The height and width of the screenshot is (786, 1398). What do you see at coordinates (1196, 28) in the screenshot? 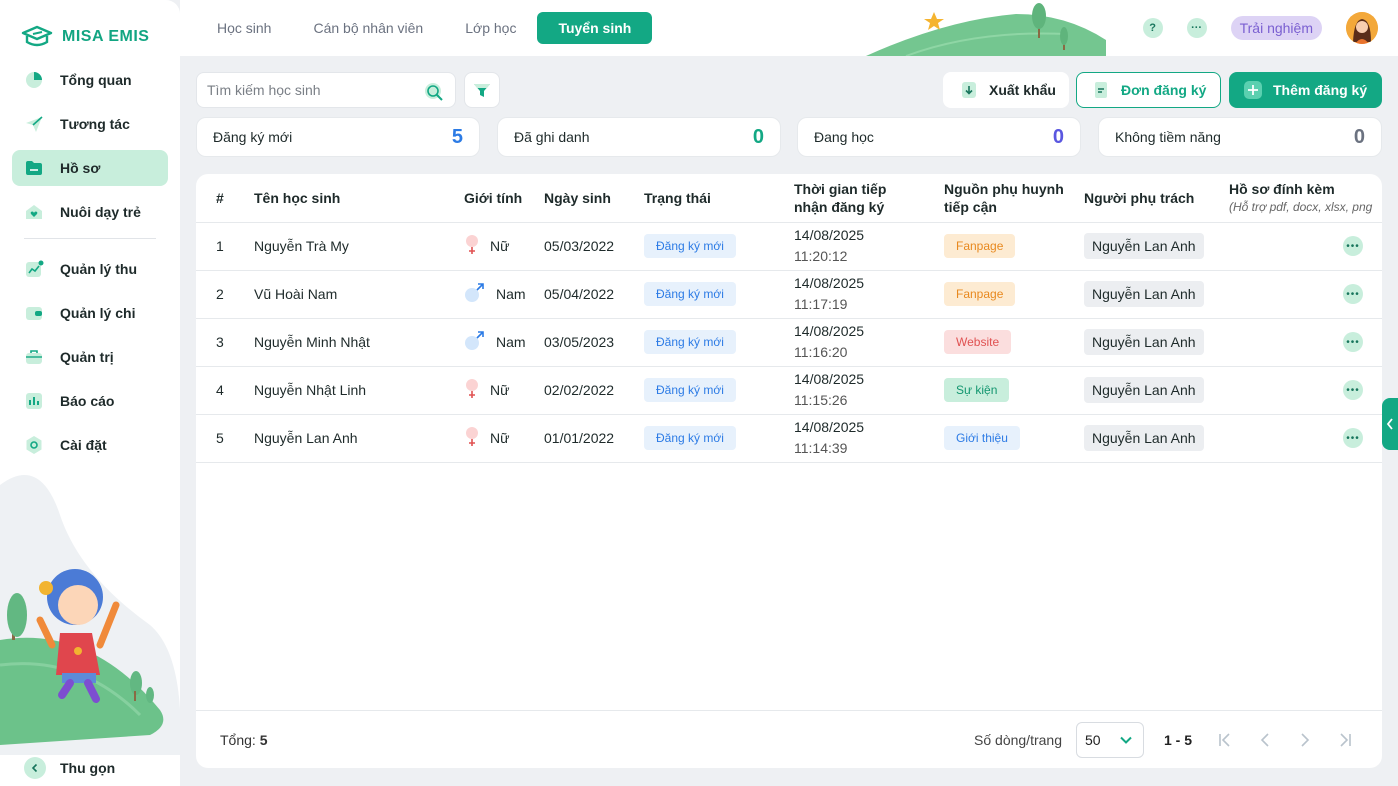
I see `more-options-icon: ···` at bounding box center [1196, 28].